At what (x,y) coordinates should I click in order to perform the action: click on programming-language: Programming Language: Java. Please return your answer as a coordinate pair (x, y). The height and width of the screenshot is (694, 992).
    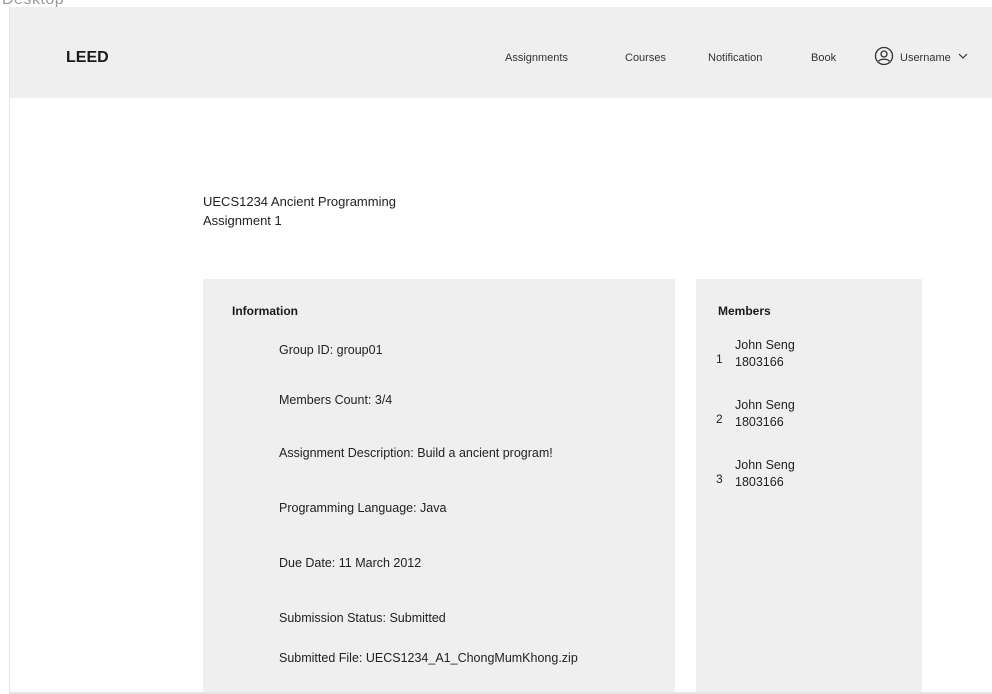
    Looking at the image, I should click on (363, 508).